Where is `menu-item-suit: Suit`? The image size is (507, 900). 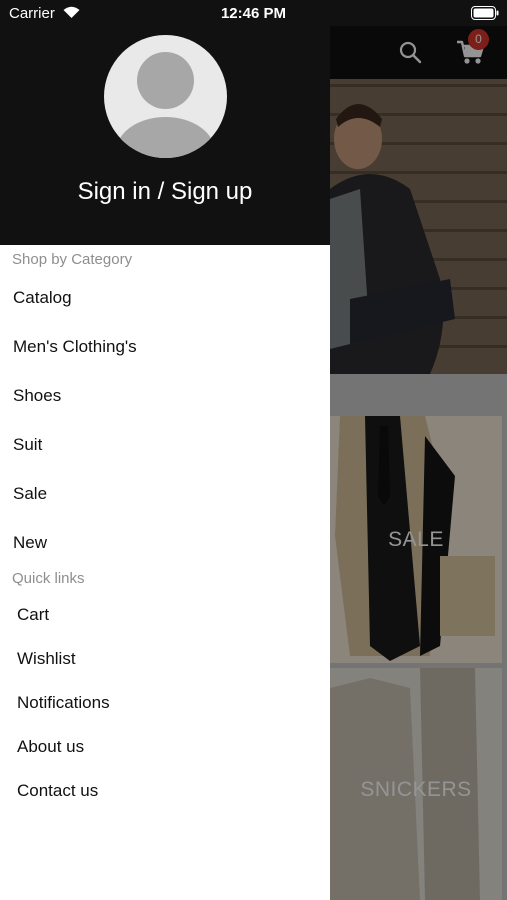
menu-item-suit: Suit is located at coordinates (163, 445).